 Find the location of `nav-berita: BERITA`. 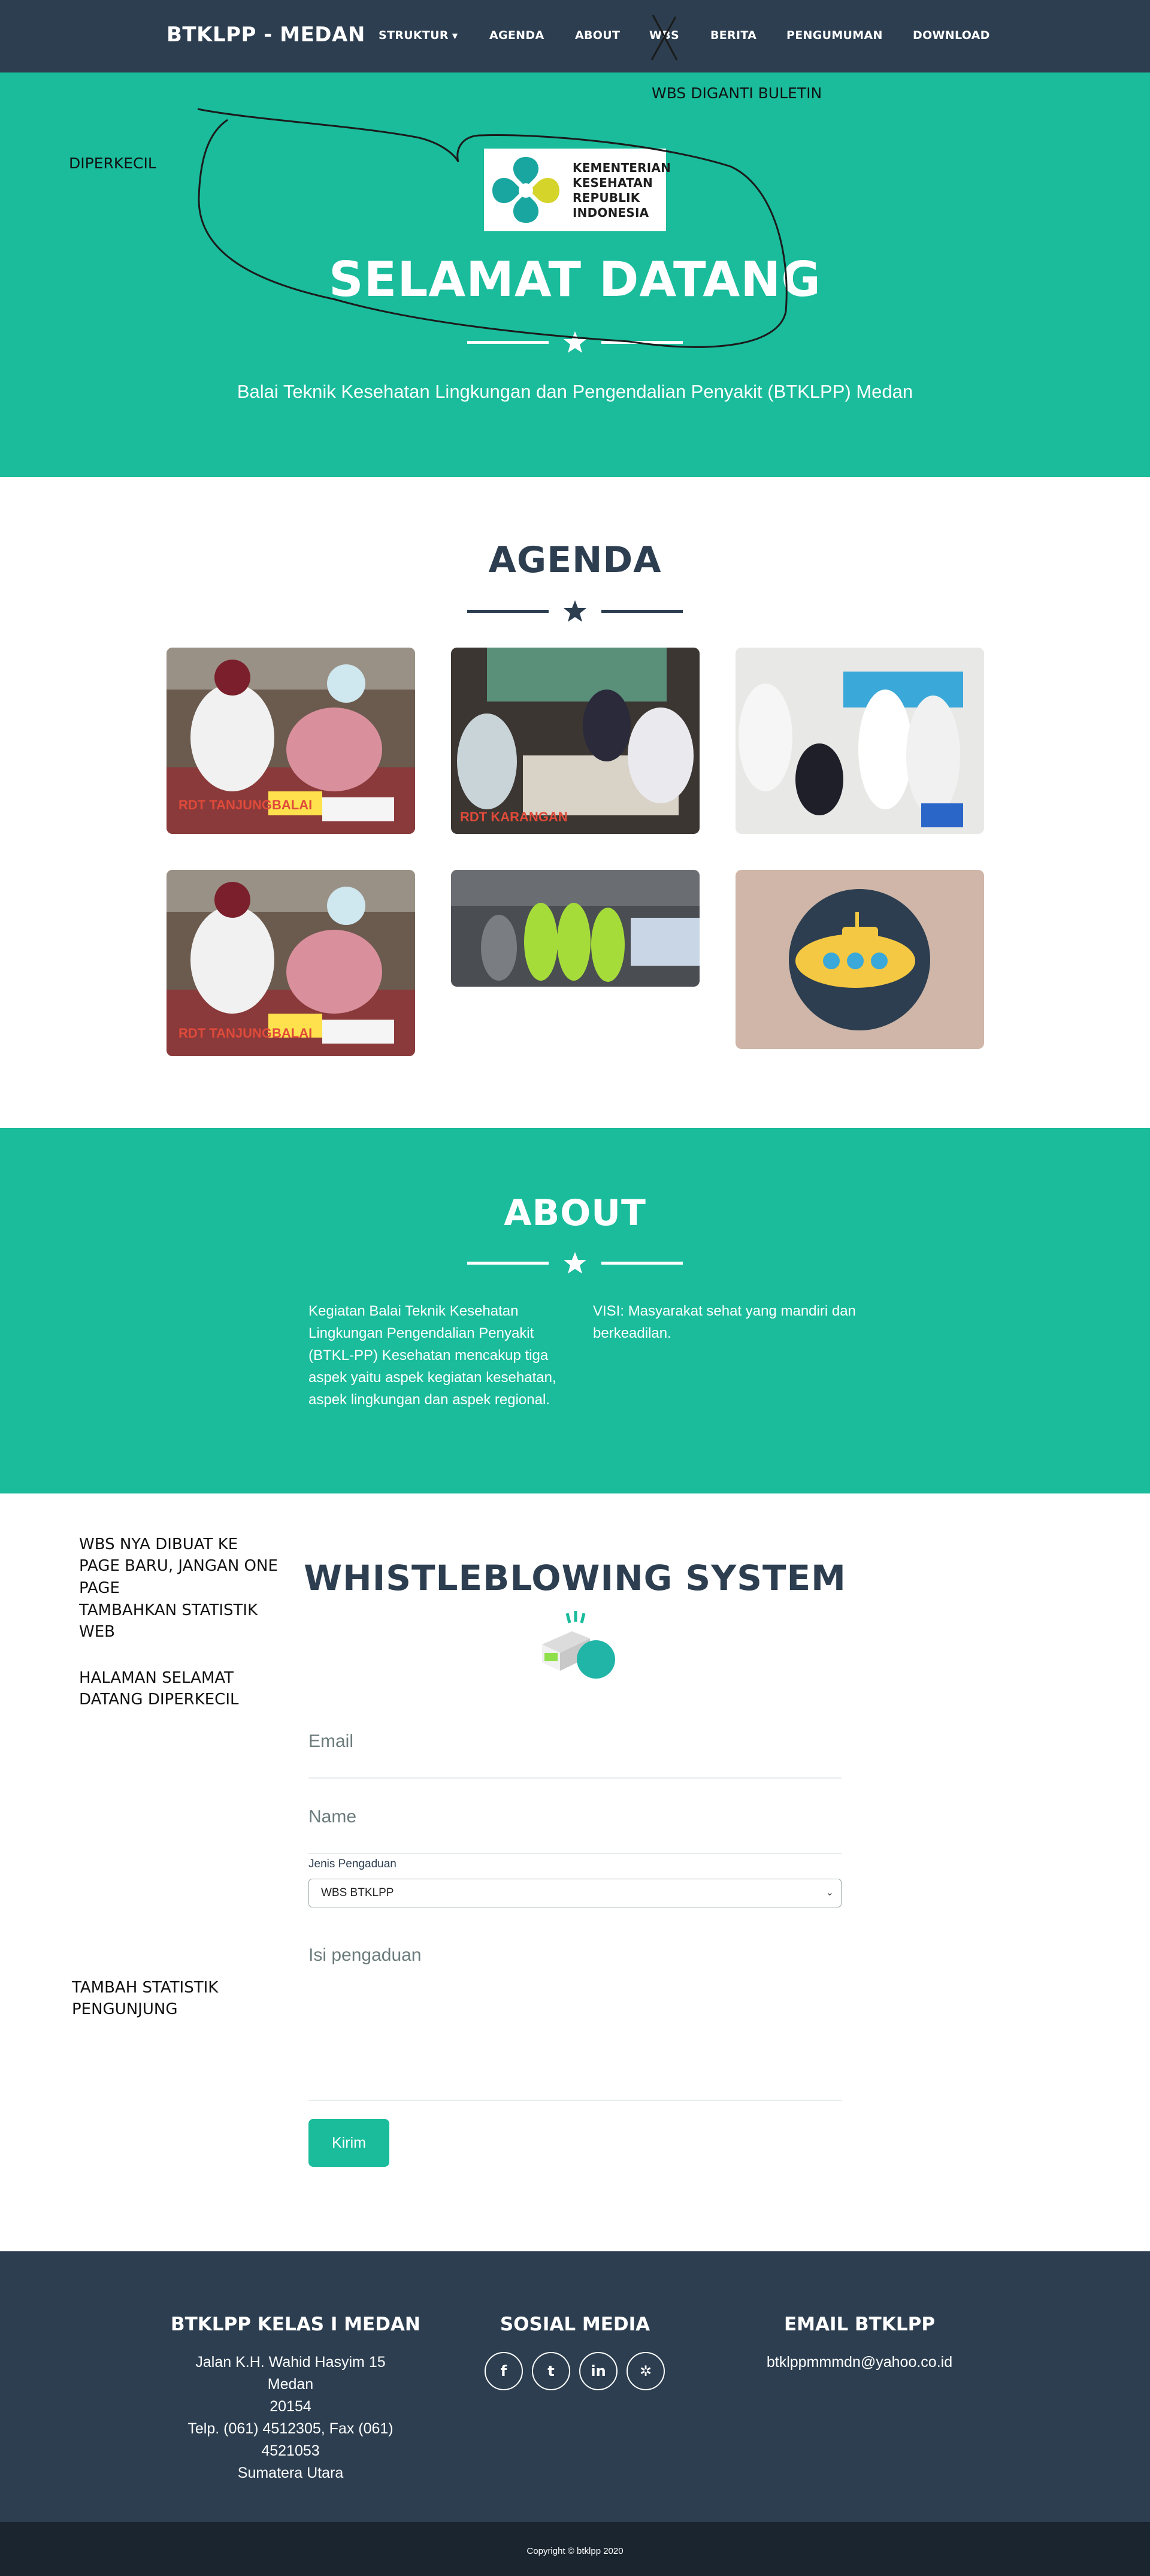

nav-berita: BERITA is located at coordinates (733, 35).